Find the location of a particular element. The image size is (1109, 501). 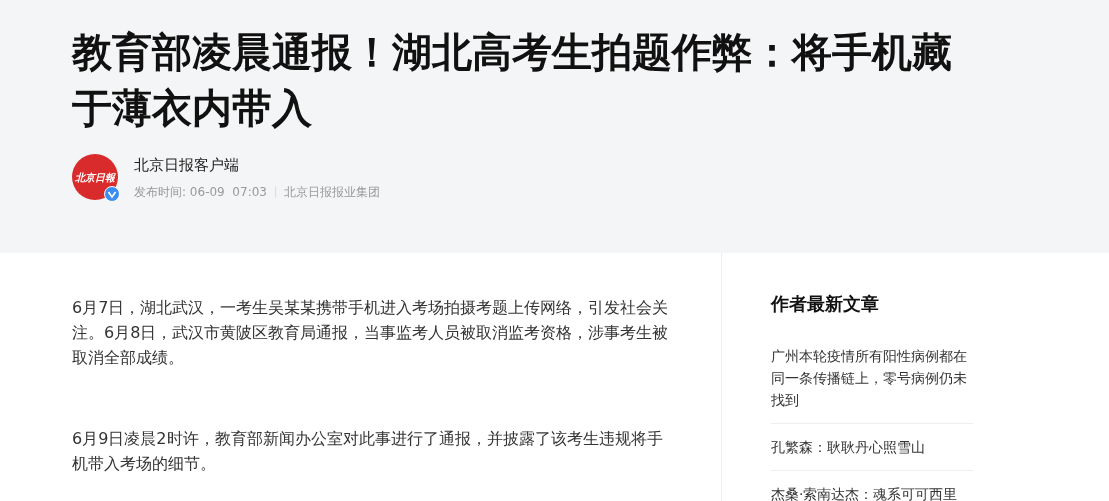

article-paragraph: 6月7日，湖北武汉，一考生吴某某携带手机进入考场拍摄考题上传网络，引发社会关注。6月8日，武汉市黄陂区教育局通报，当事监考人员被取消监考资格，涉事考生被取消全部成绩。 is located at coordinates (371, 333).